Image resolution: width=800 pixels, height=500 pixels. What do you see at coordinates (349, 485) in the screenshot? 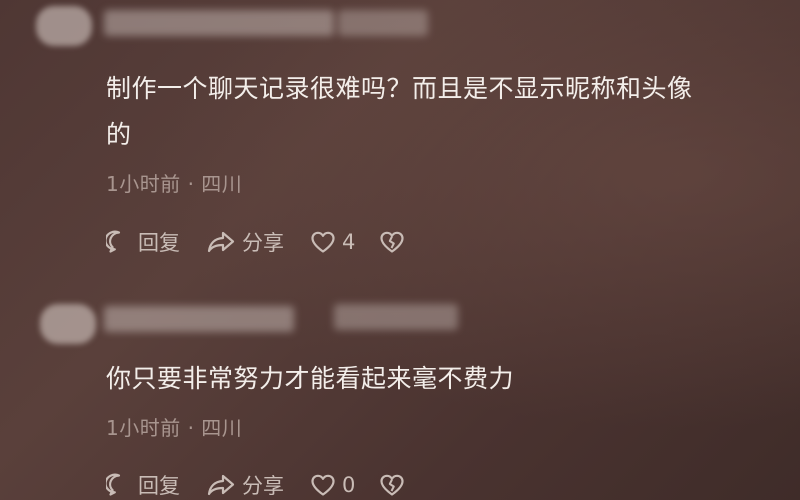
I see `like-count: 0` at bounding box center [349, 485].